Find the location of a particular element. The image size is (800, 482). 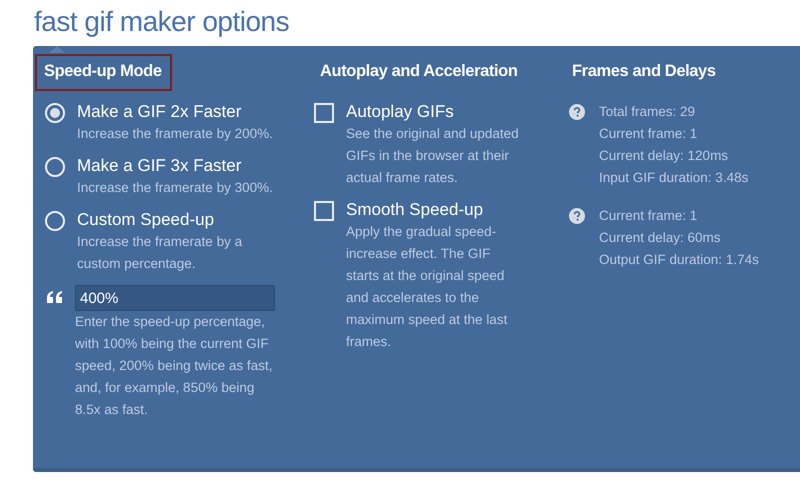

panel-pointer is located at coordinates (57, 49).